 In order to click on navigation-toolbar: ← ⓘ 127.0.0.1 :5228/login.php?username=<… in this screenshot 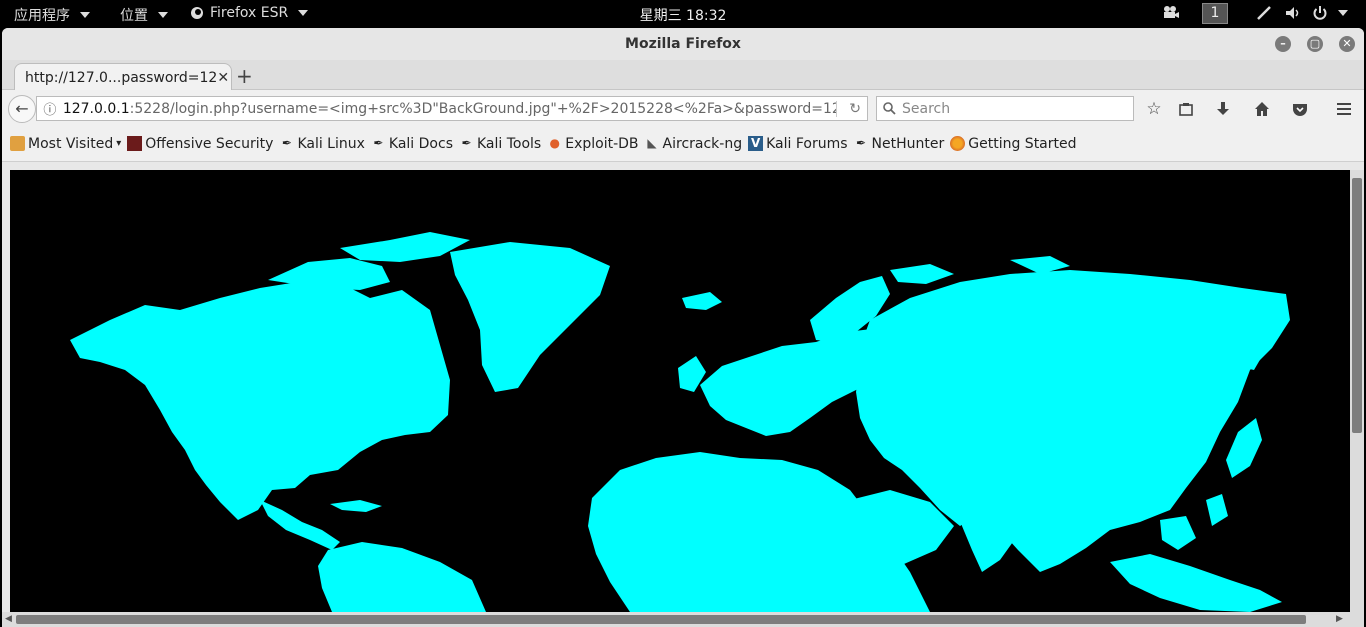, I will do `click(683, 108)`.